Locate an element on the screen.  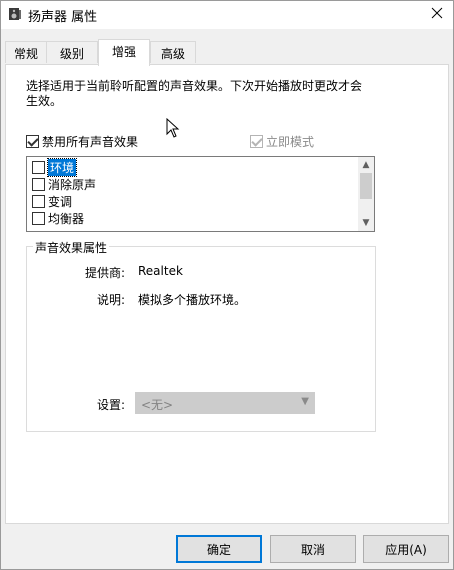
provider-value: Realtek is located at coordinates (160, 271).